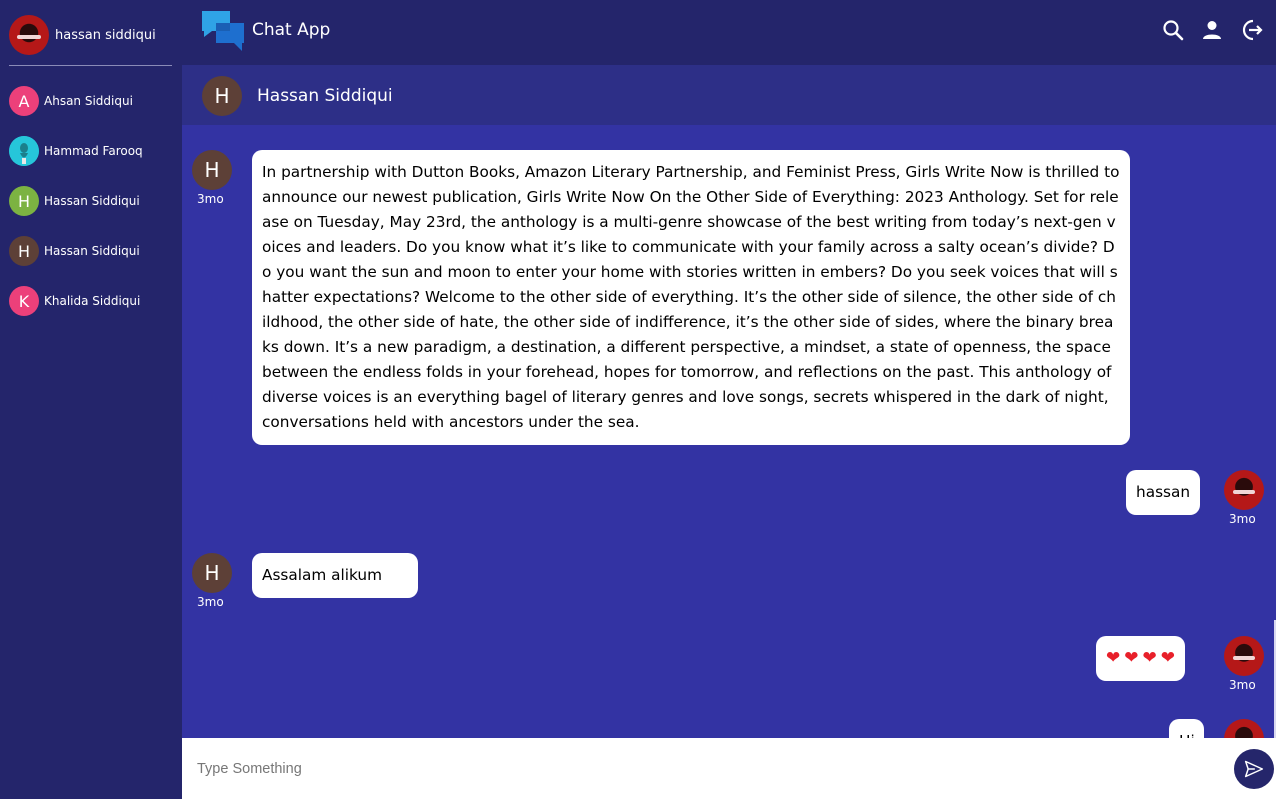  Describe the element at coordinates (1186, 728) in the screenshot. I see `message-bubble: Hi` at that location.